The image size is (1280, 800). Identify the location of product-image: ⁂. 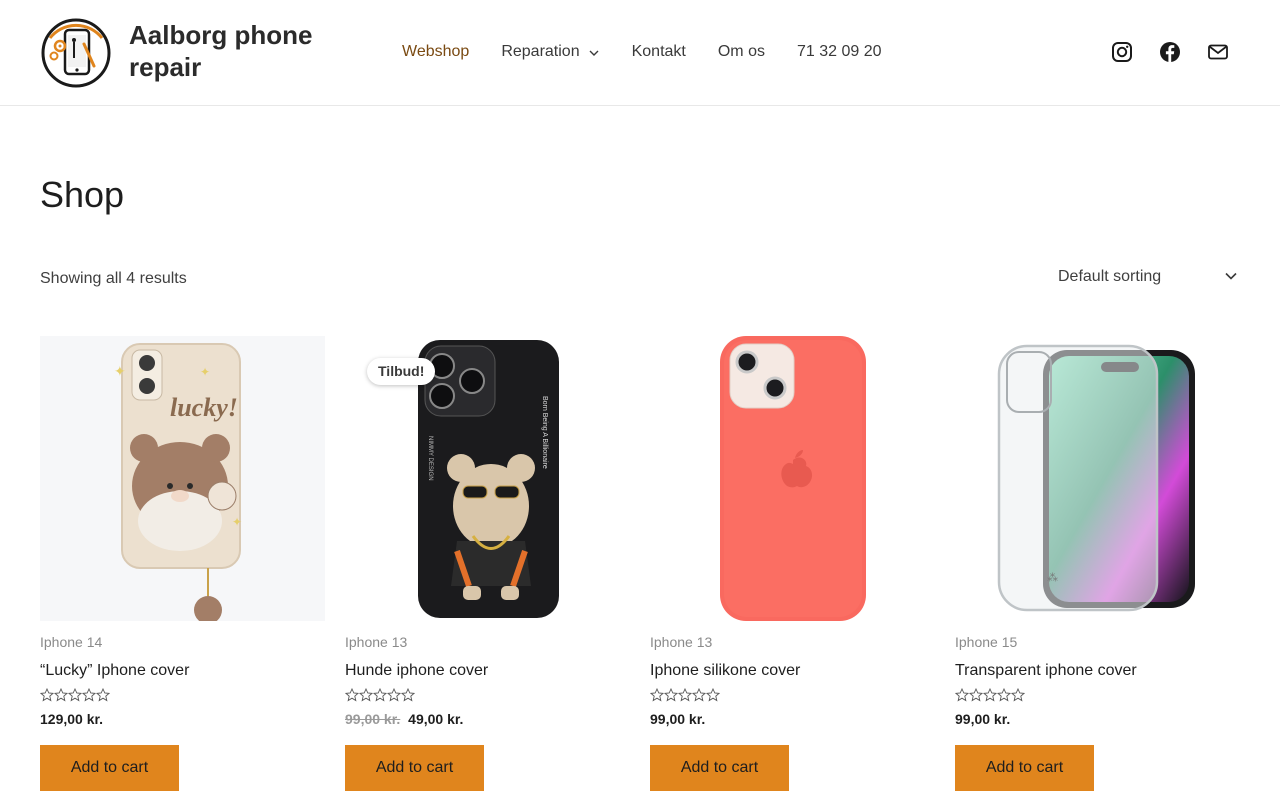
(1097, 478).